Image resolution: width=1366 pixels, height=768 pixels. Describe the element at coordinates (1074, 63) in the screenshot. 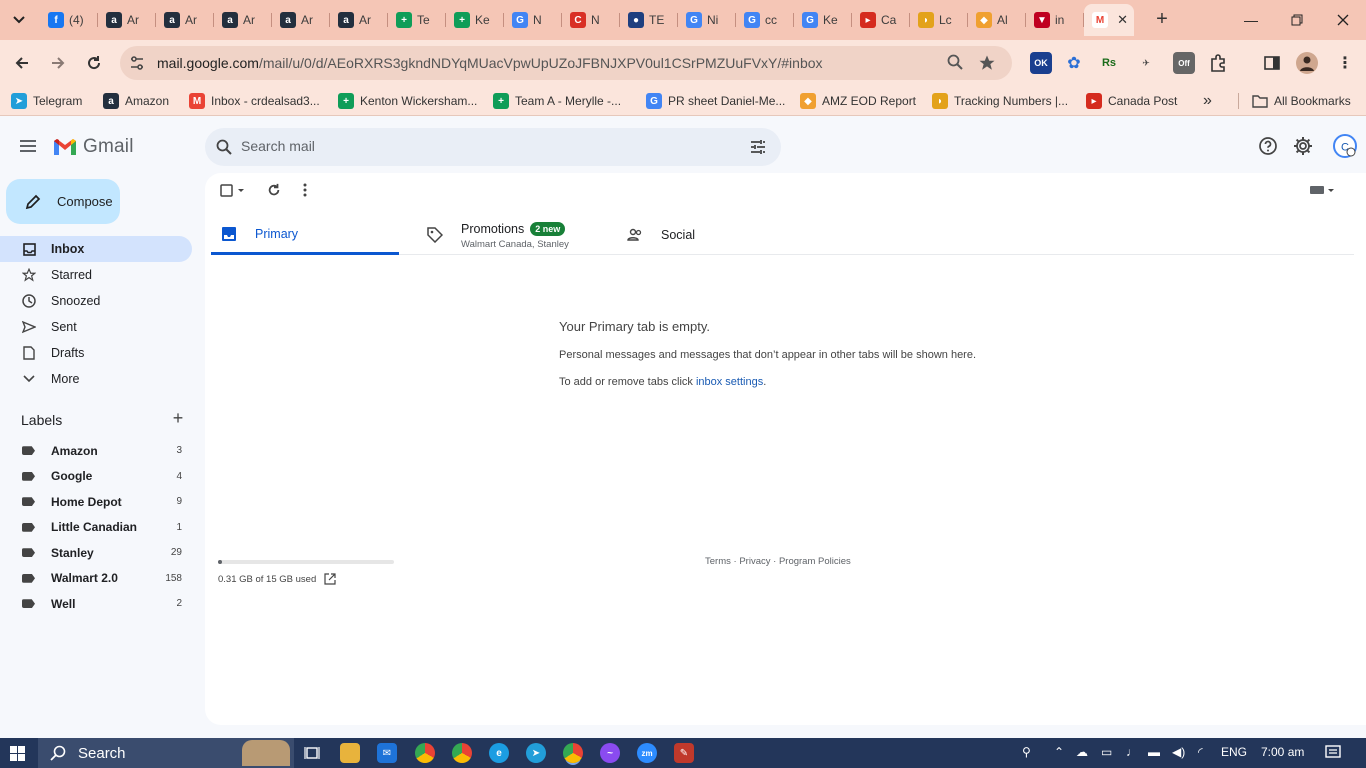

I see `extension-gear-icon: ✿` at that location.